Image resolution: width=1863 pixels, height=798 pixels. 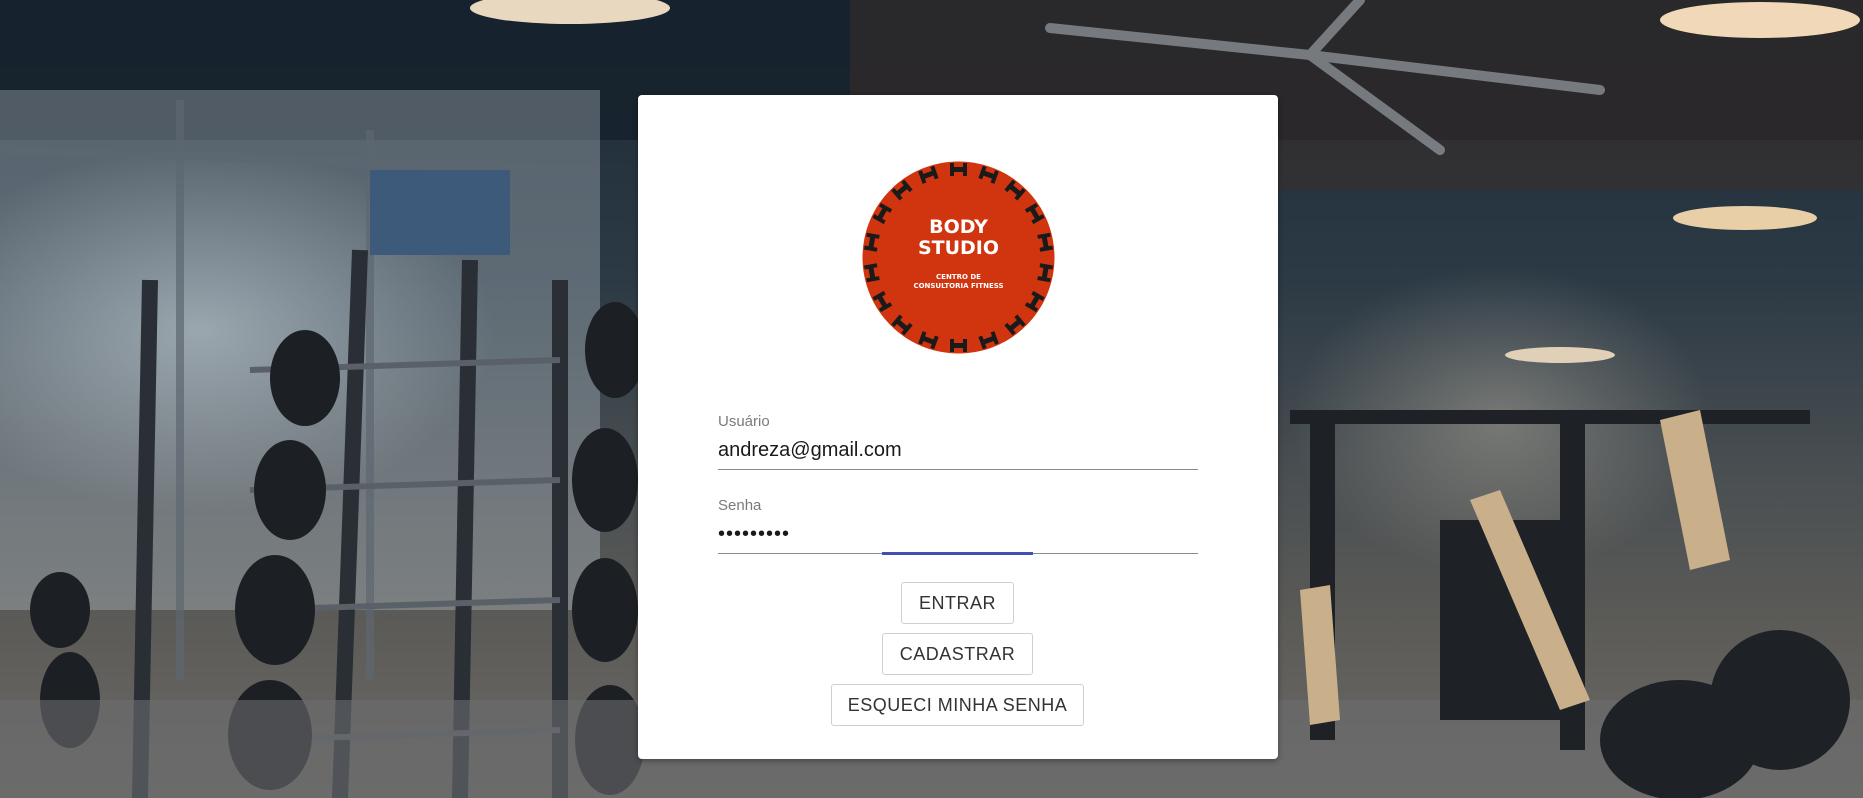 I want to click on logo-subtext-line2: CONSULTORIA FITNESS, so click(x=958, y=286).